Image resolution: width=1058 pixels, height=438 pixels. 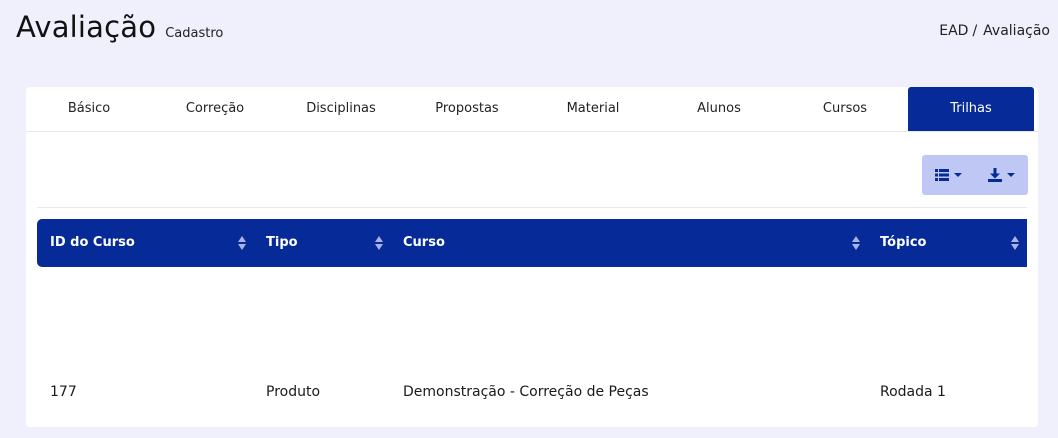 What do you see at coordinates (903, 243) in the screenshot?
I see `column-header-topico: Tópico` at bounding box center [903, 243].